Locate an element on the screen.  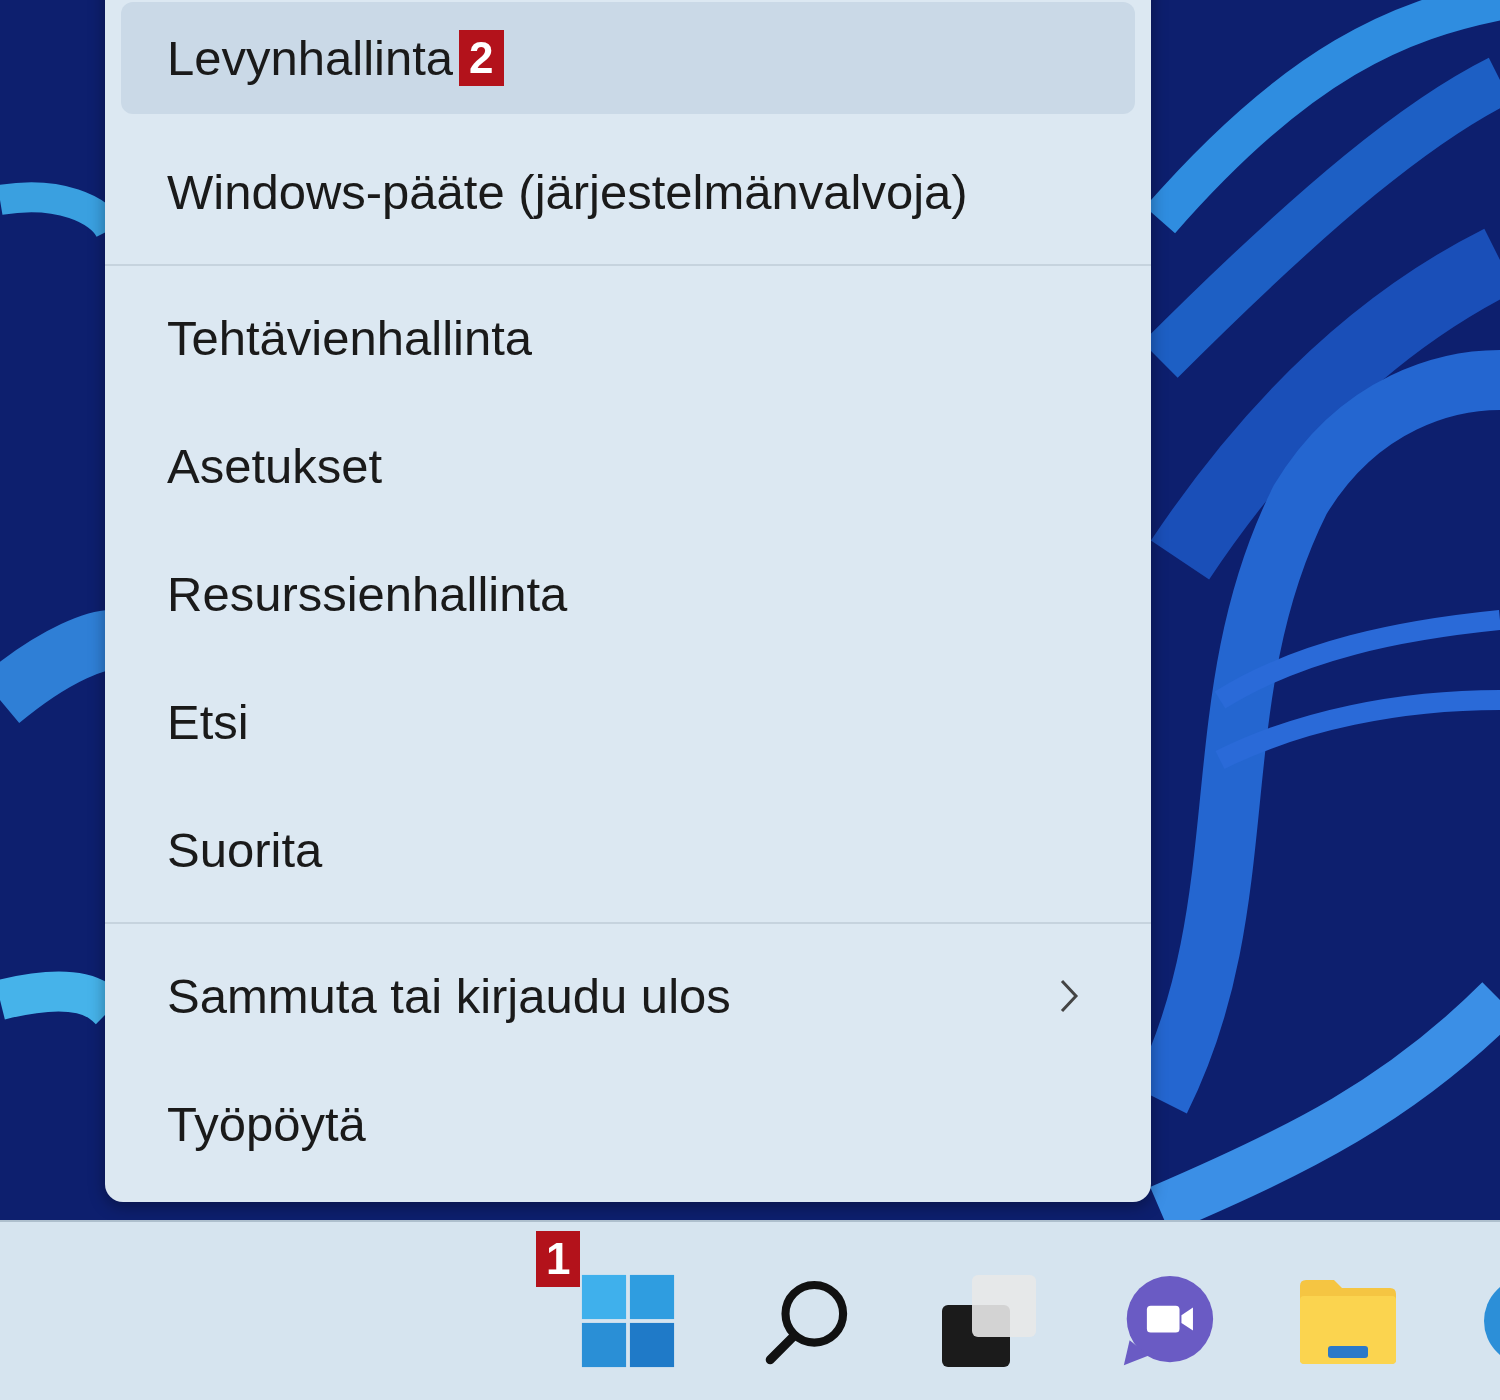
menu-item: Tehtävienhallinta is located at coordinates (628, 338).